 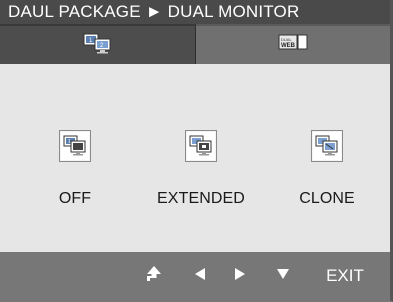 I want to click on option-clone-label: CLONE, so click(x=327, y=198).